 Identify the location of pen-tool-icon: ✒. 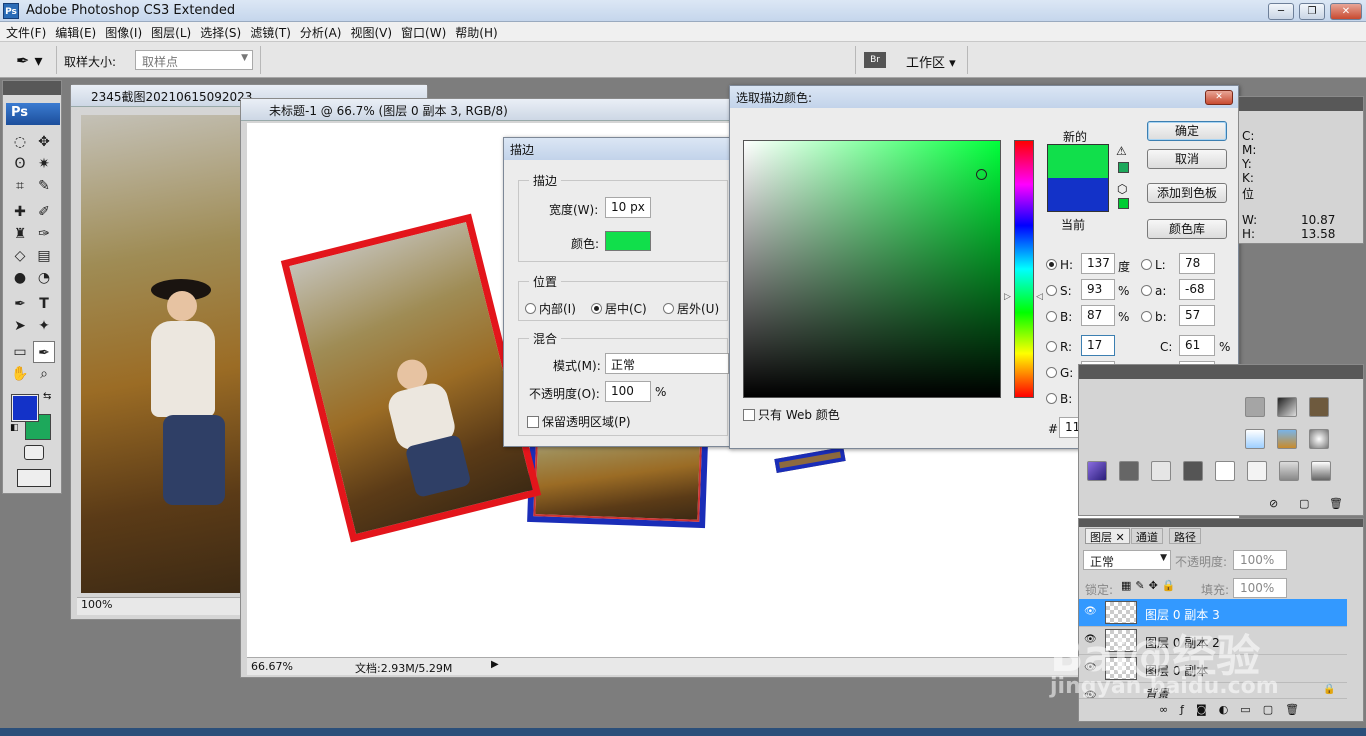
(20, 304).